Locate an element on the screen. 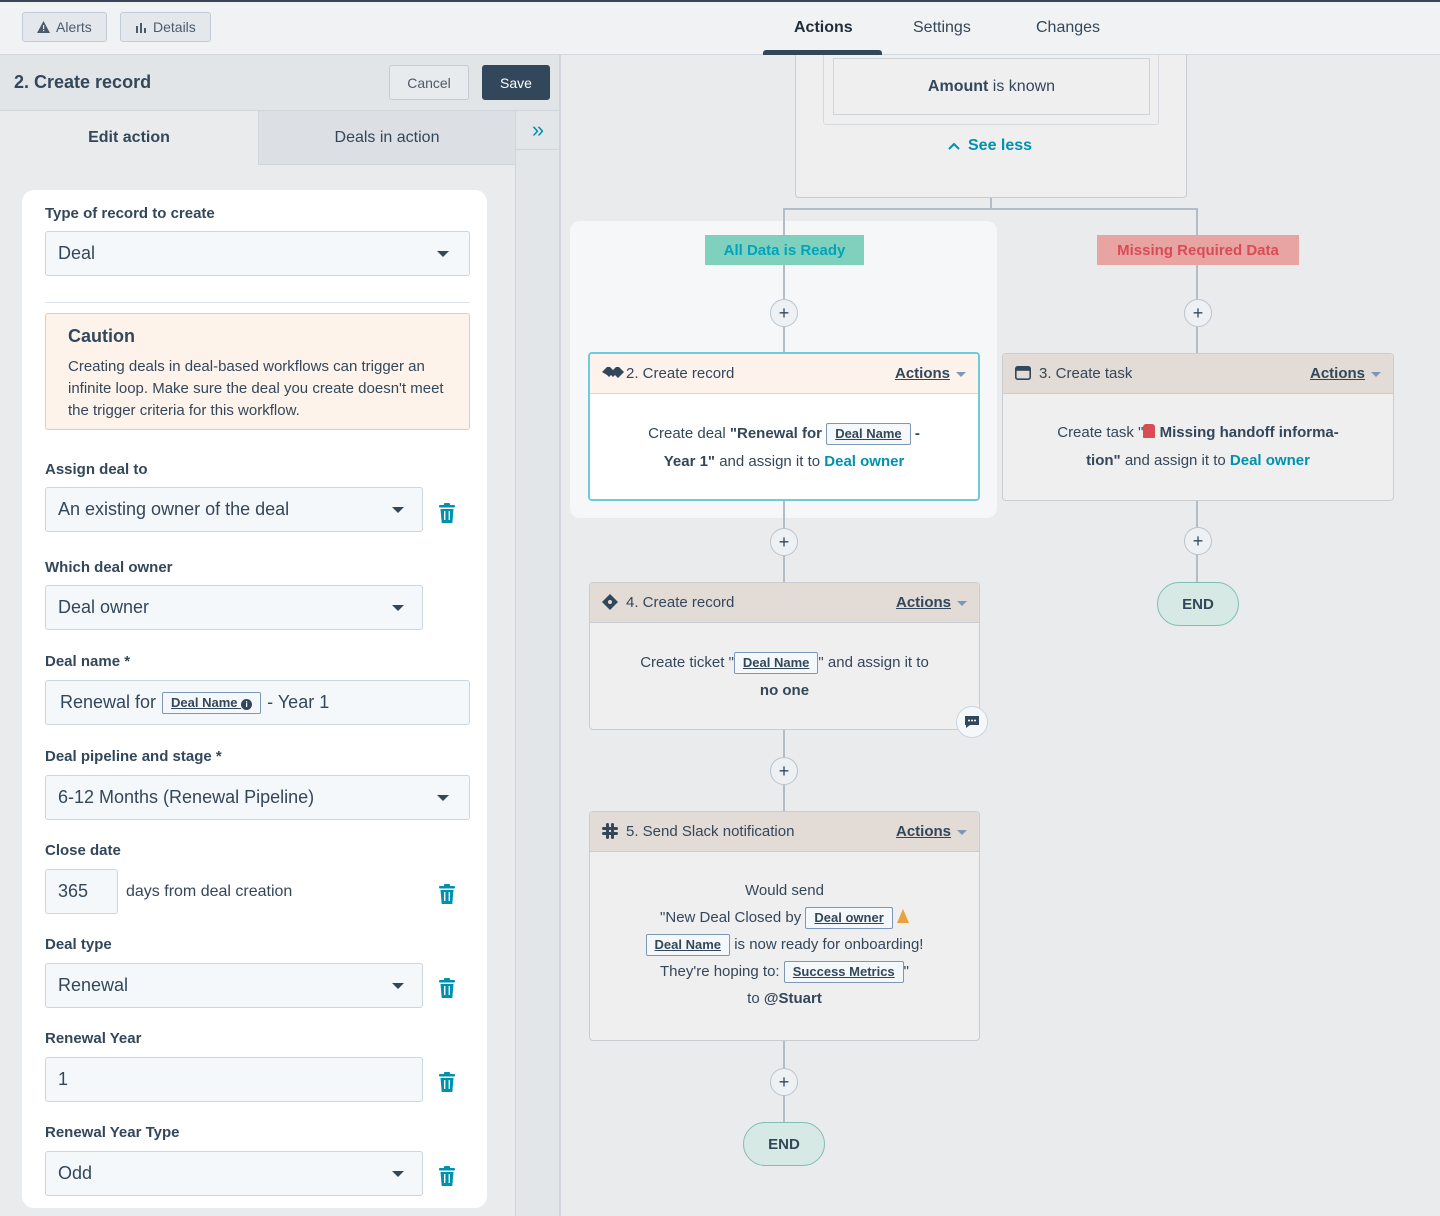 The width and height of the screenshot is (1440, 1216). pipeline-value: 6-12 Months (Renewal Pipeline) is located at coordinates (186, 797).